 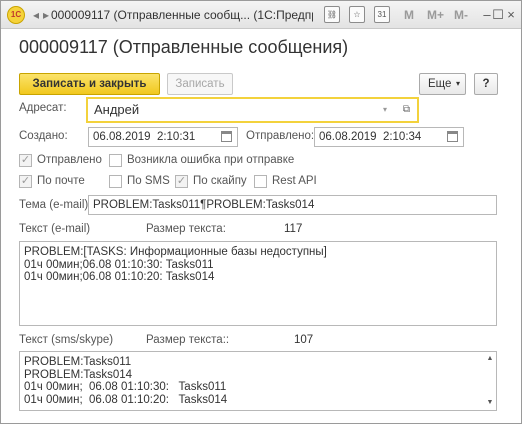 I want to click on save-button: Записать, so click(x=200, y=84).